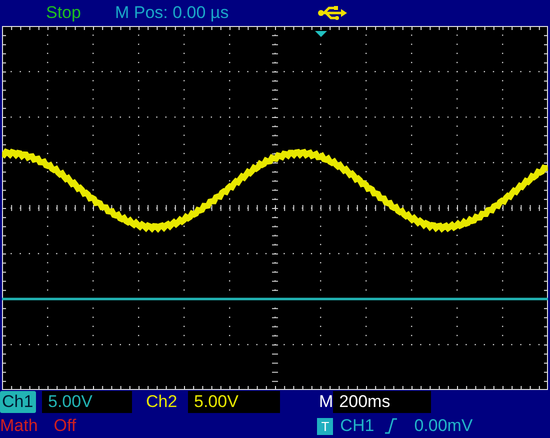 This screenshot has height=438, width=550. What do you see at coordinates (443, 426) in the screenshot?
I see `trigger-level: 0.00mV` at bounding box center [443, 426].